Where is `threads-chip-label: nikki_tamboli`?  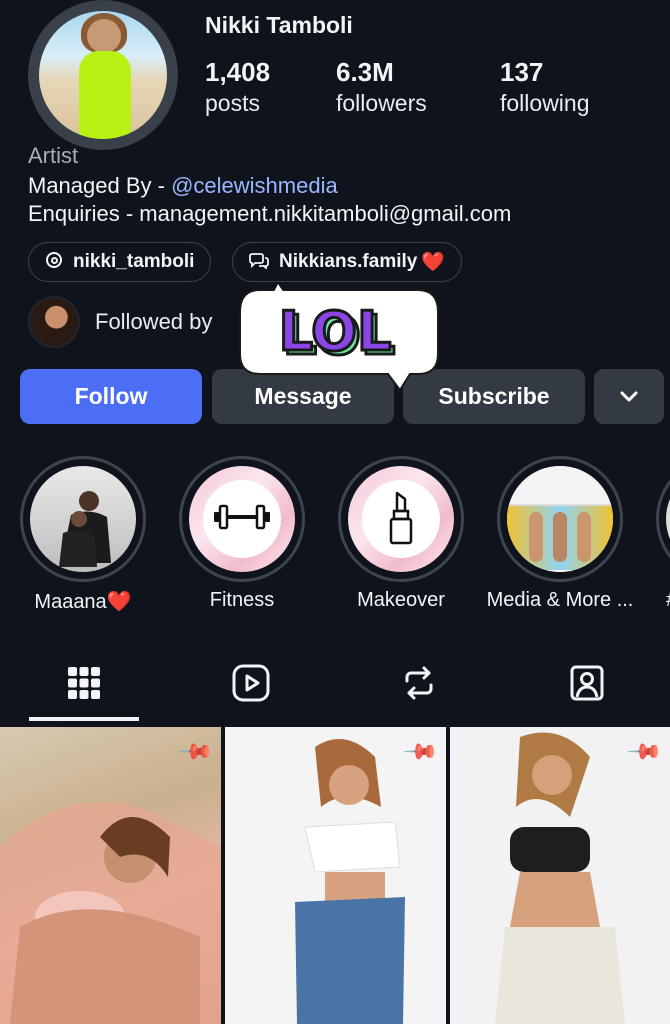 threads-chip-label: nikki_tamboli is located at coordinates (134, 261).